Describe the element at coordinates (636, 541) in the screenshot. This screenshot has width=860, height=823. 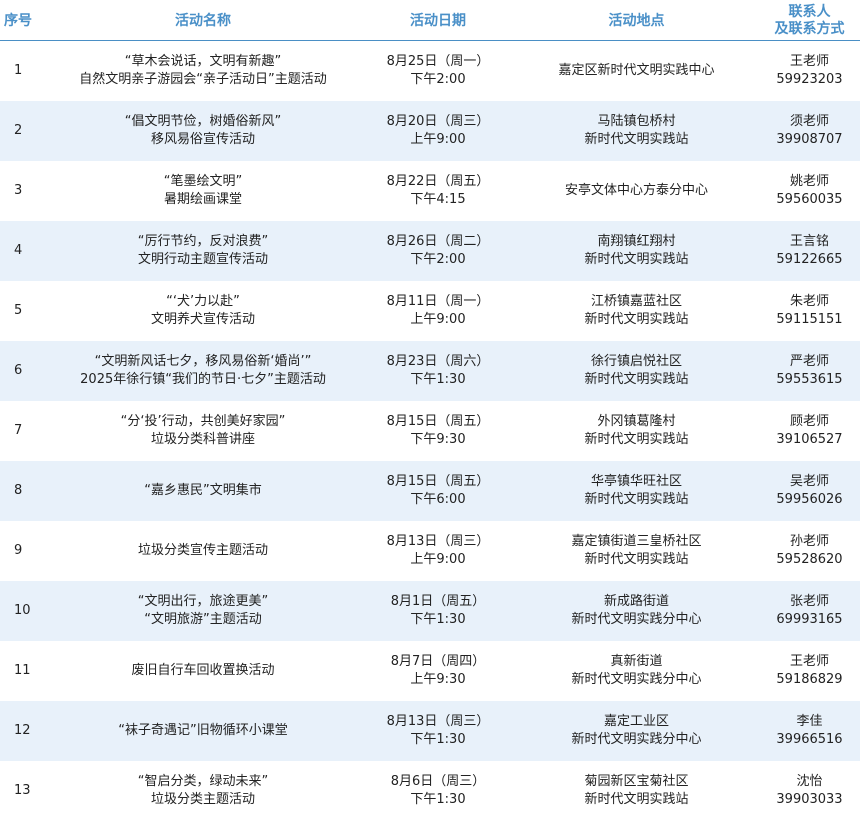
I see `cell-place-line: 嘉定镇街道三皇桥社区` at that location.